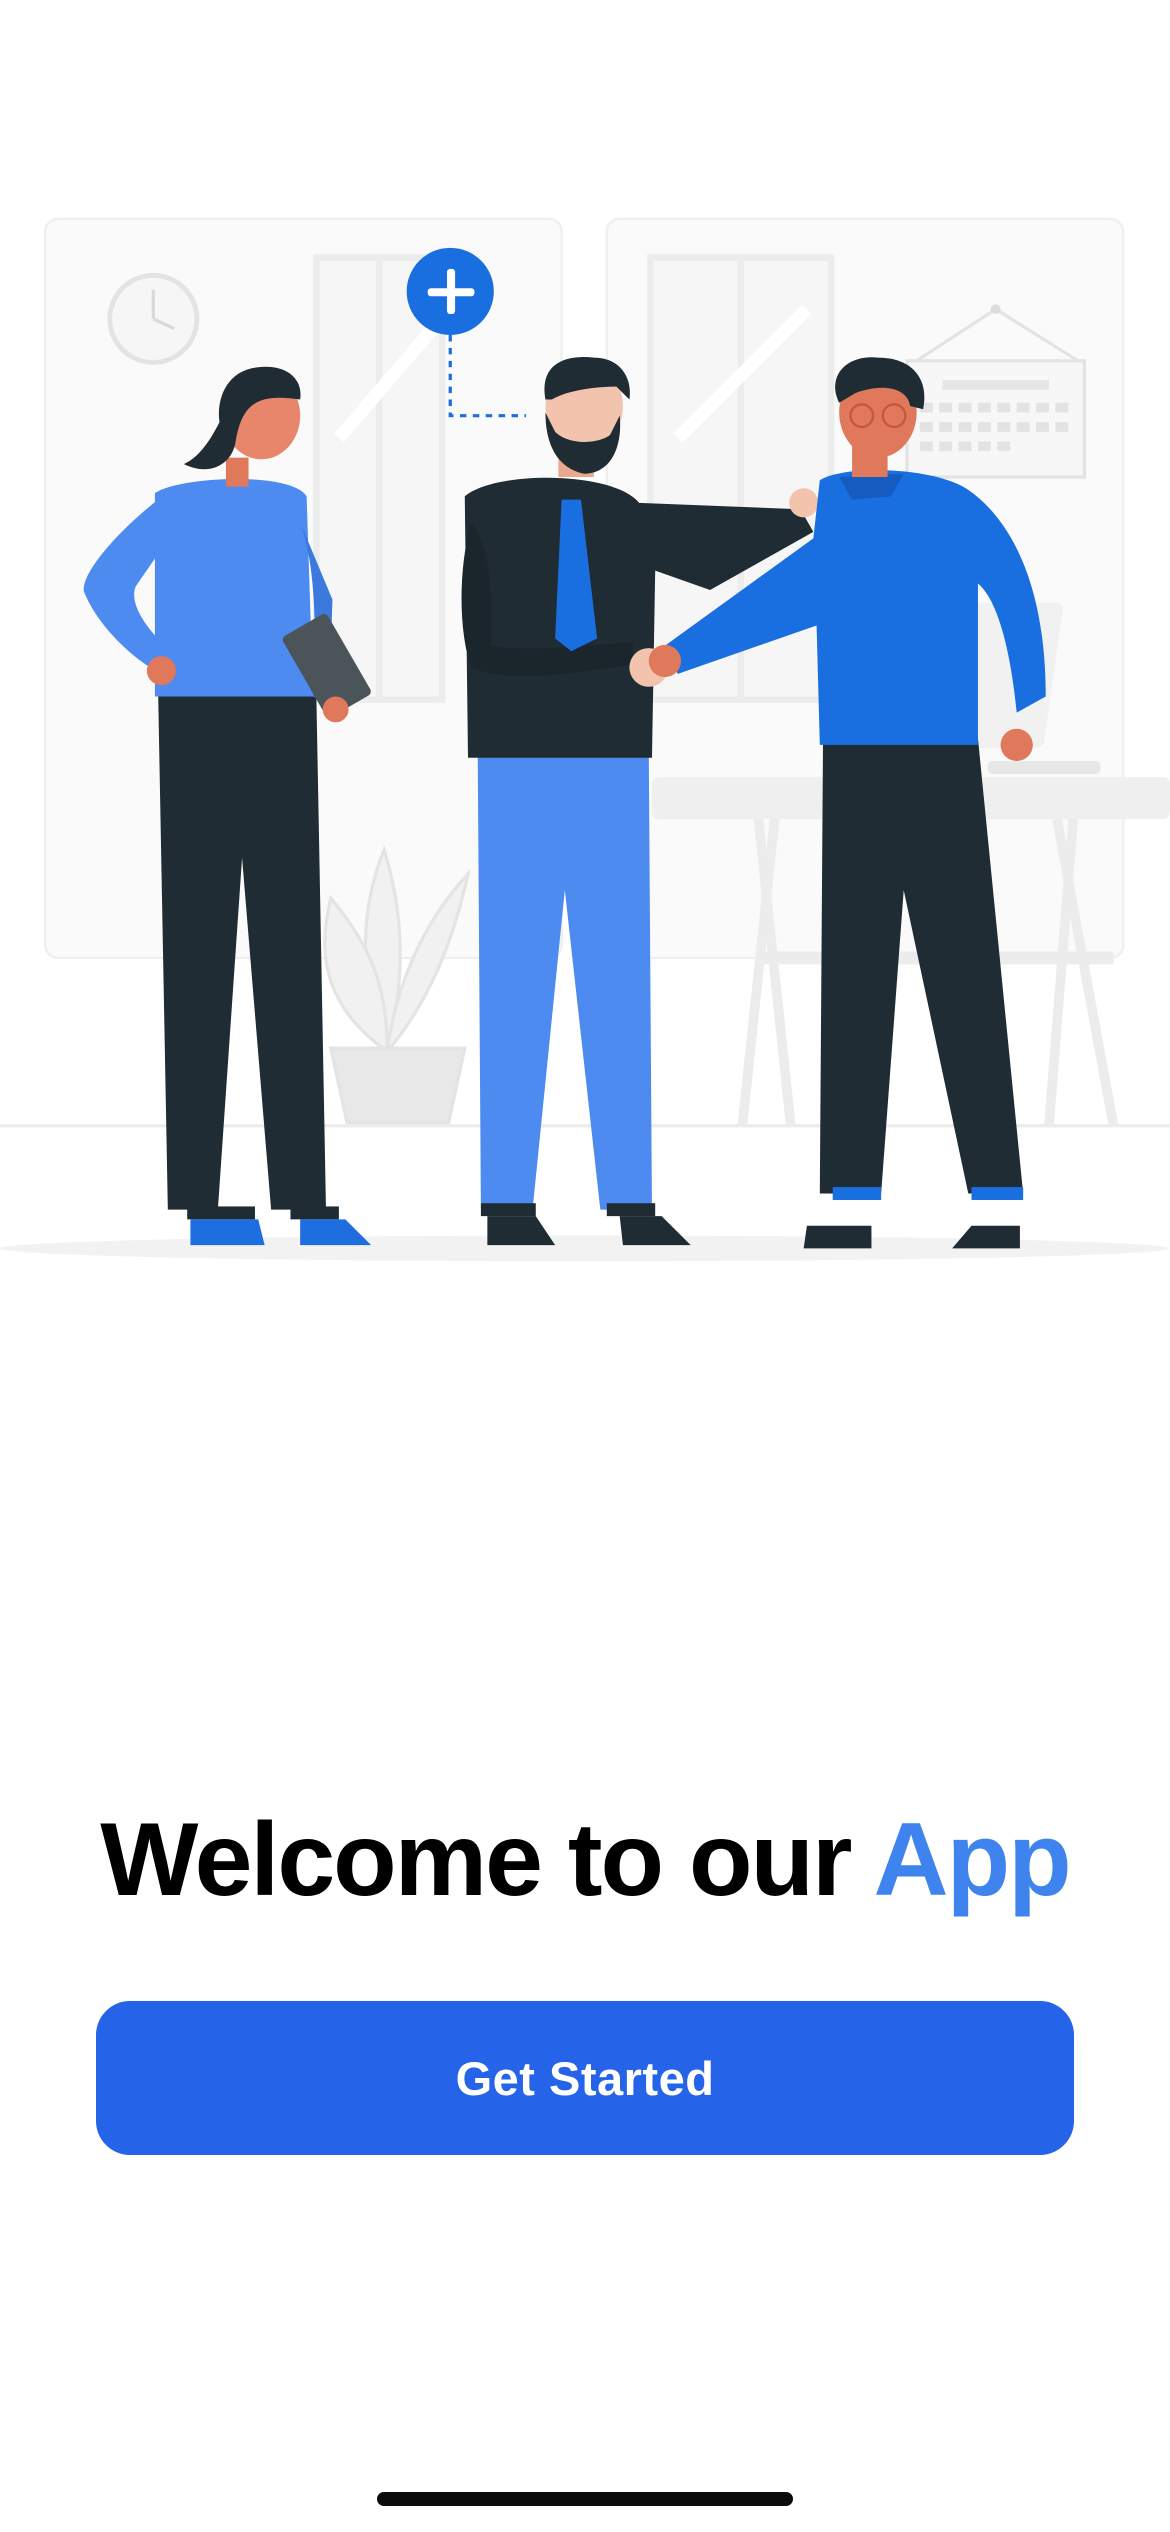 This screenshot has width=1170, height=2532. I want to click on welcome-title-accent: App, so click(972, 1859).